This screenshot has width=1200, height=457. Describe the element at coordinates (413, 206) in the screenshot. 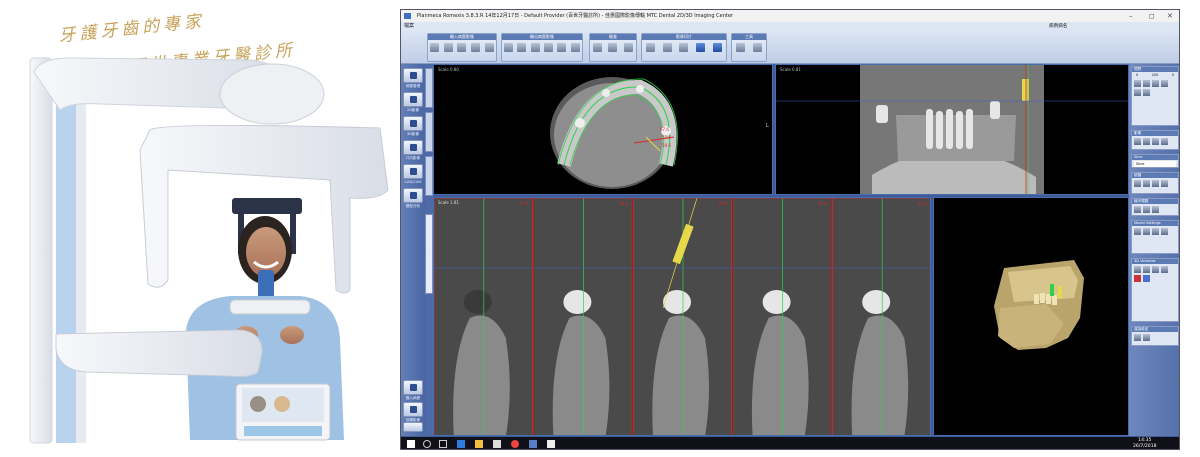

I see `nav-label: 模型分析` at that location.